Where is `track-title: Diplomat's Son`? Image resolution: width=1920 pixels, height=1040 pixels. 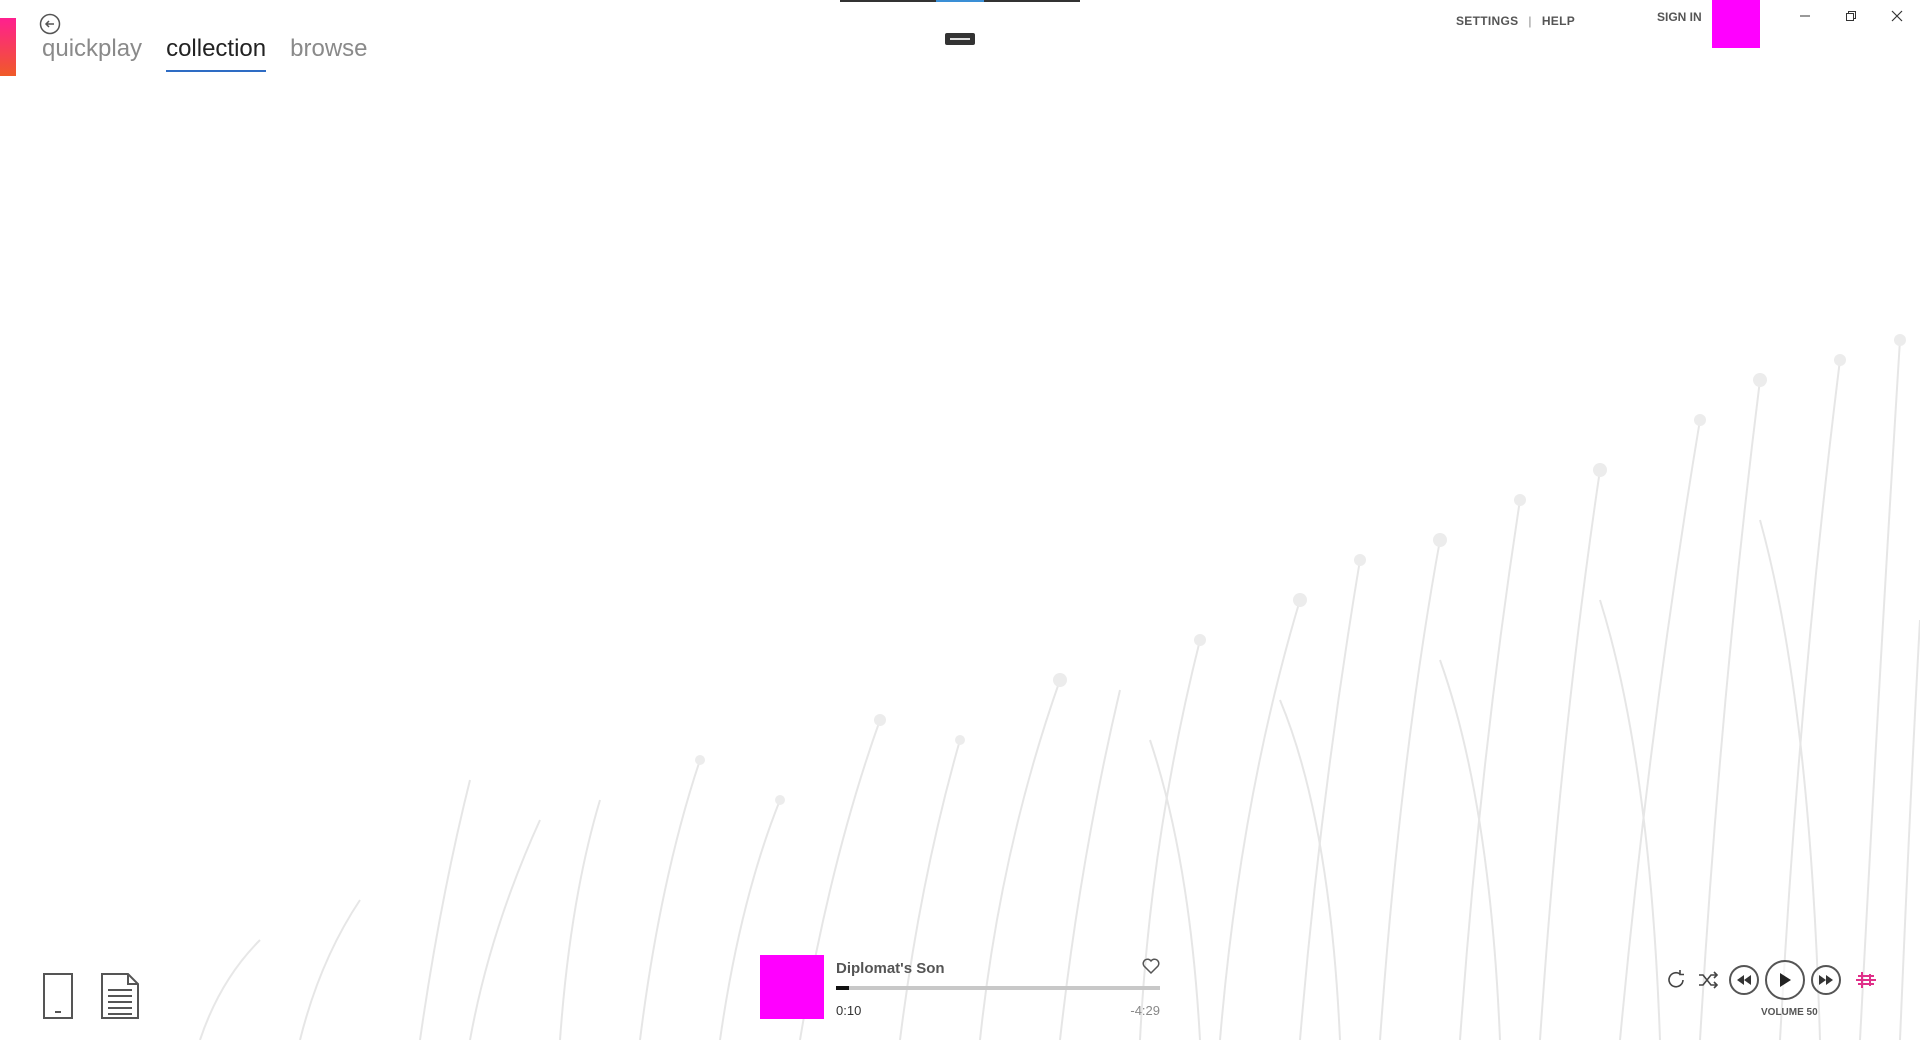
track-title: Diplomat's Son is located at coordinates (890, 968).